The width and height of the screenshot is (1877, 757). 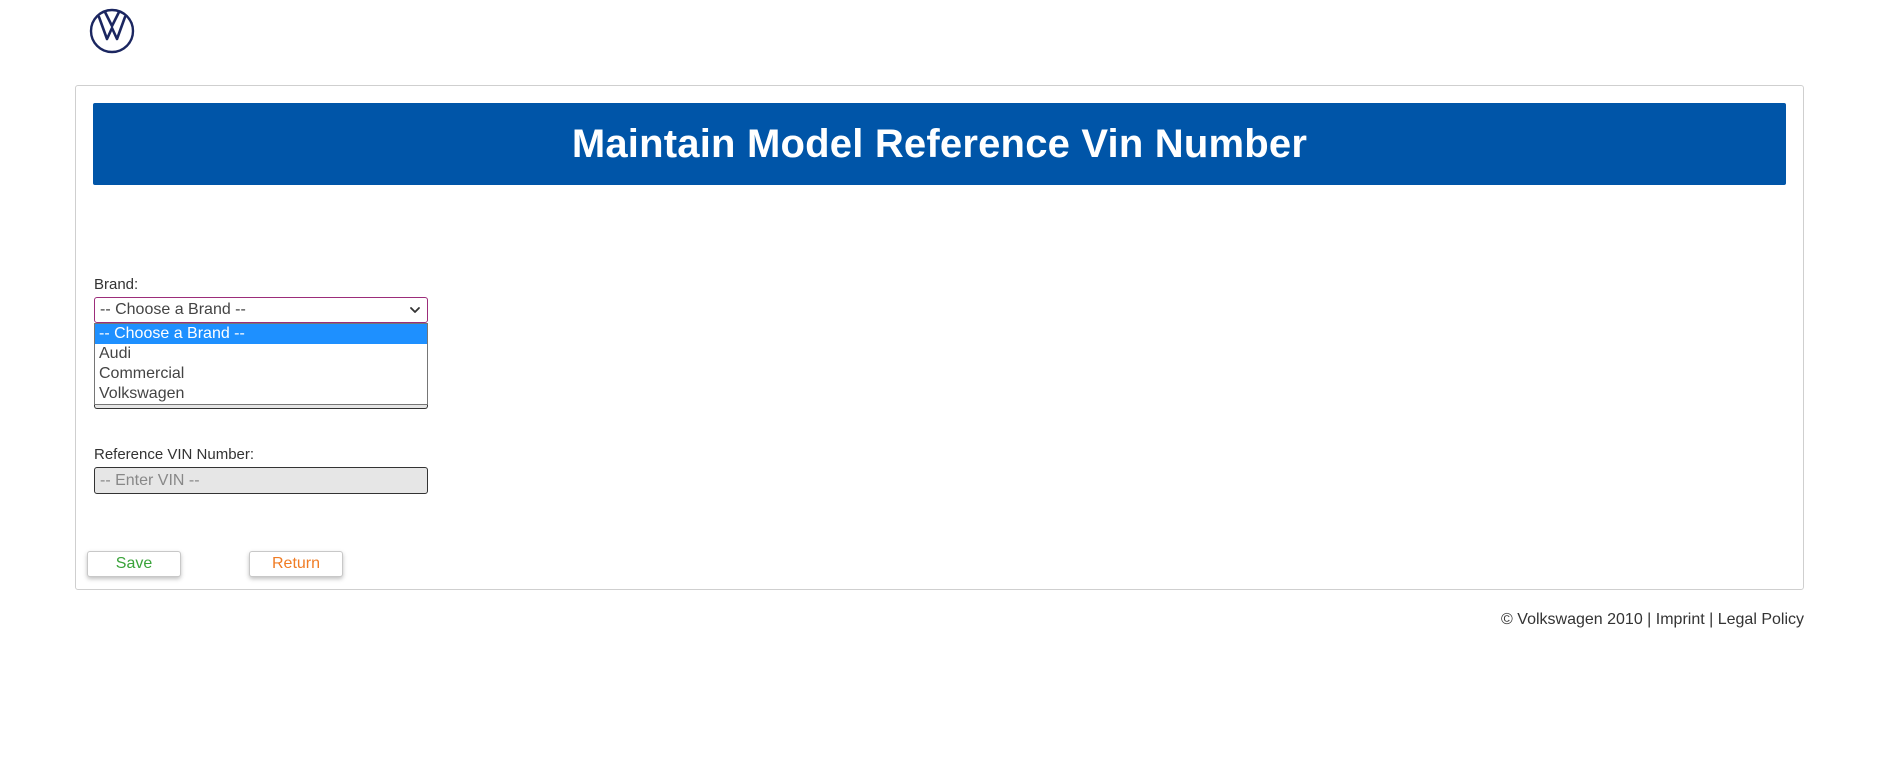 What do you see at coordinates (1761, 619) in the screenshot?
I see `legal-policy-link: Legal Policy` at bounding box center [1761, 619].